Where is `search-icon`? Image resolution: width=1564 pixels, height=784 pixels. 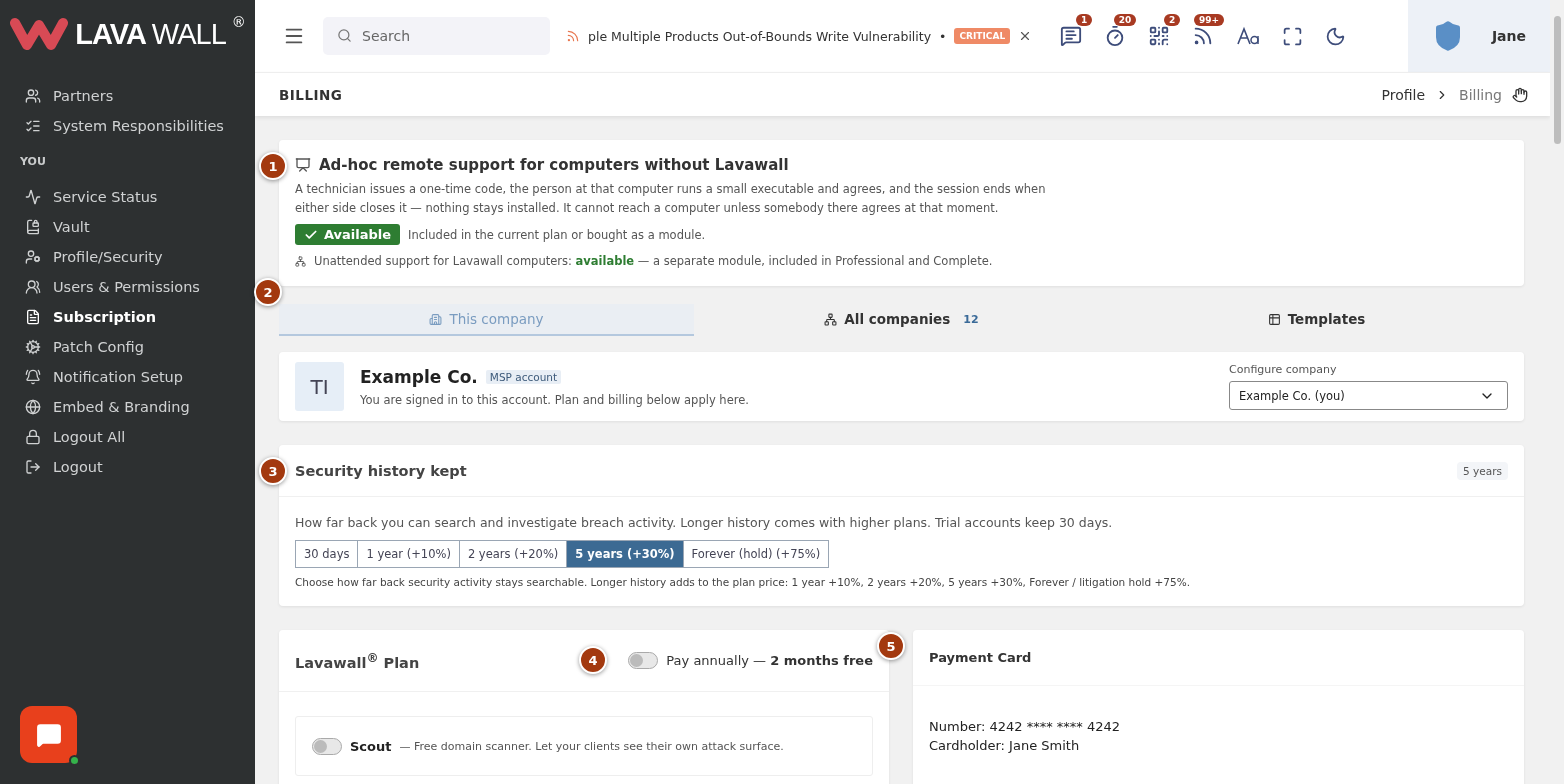 search-icon is located at coordinates (344, 35).